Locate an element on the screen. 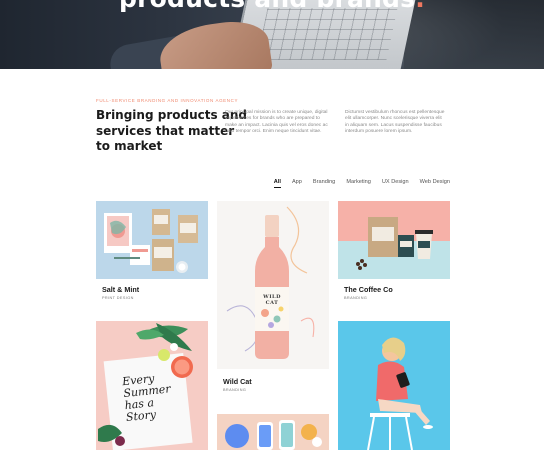 Image resolution: width=544 pixels, height=450 pixels. project-card-lifestyle is located at coordinates (394, 385).